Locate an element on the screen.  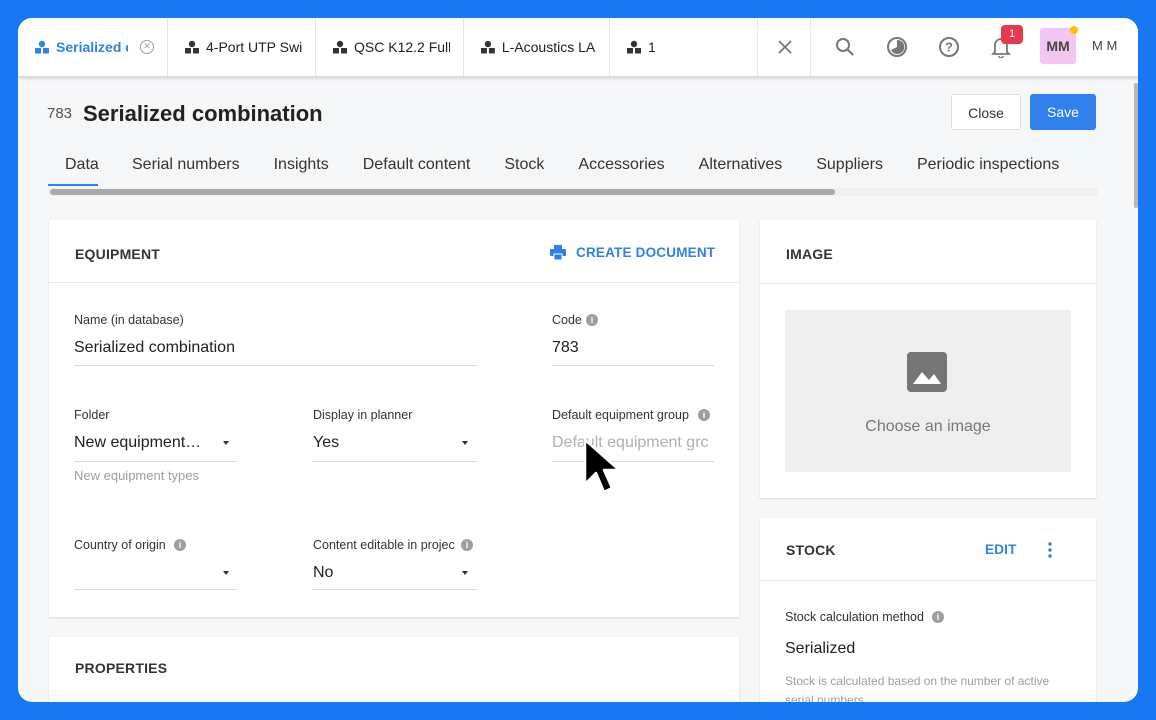
tab-4-port-switch: 4-Port UTP Swi is located at coordinates (242, 47).